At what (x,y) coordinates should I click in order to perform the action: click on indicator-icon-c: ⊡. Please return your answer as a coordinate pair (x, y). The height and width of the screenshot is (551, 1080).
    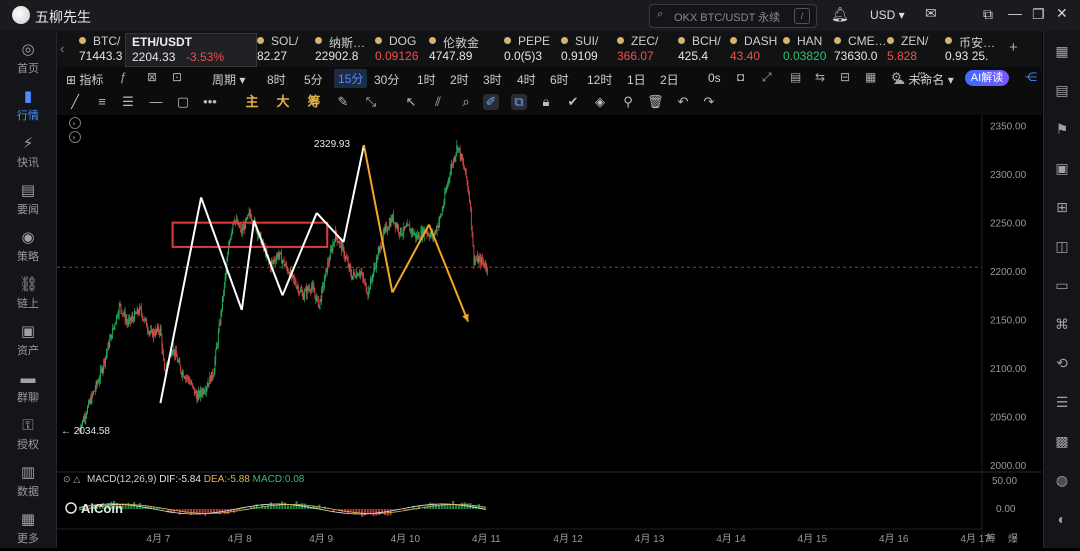
    Looking at the image, I should click on (177, 77).